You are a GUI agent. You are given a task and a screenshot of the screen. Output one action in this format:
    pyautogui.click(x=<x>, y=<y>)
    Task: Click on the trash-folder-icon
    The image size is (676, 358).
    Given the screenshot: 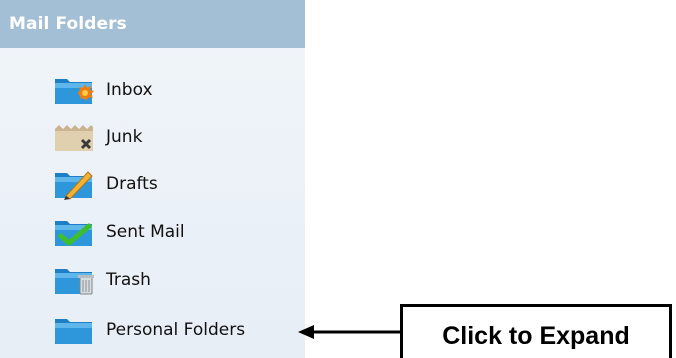 What is the action you would take?
    pyautogui.click(x=75, y=280)
    